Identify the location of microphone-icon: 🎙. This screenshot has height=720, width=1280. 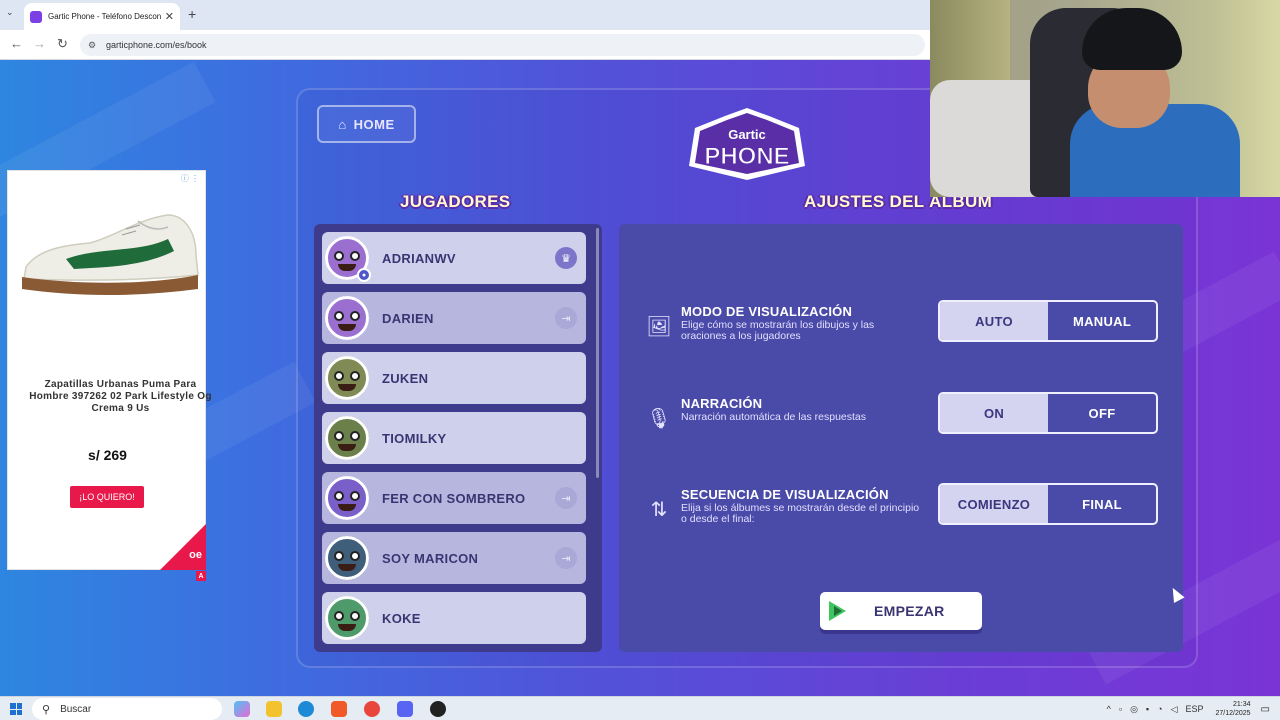
(659, 418).